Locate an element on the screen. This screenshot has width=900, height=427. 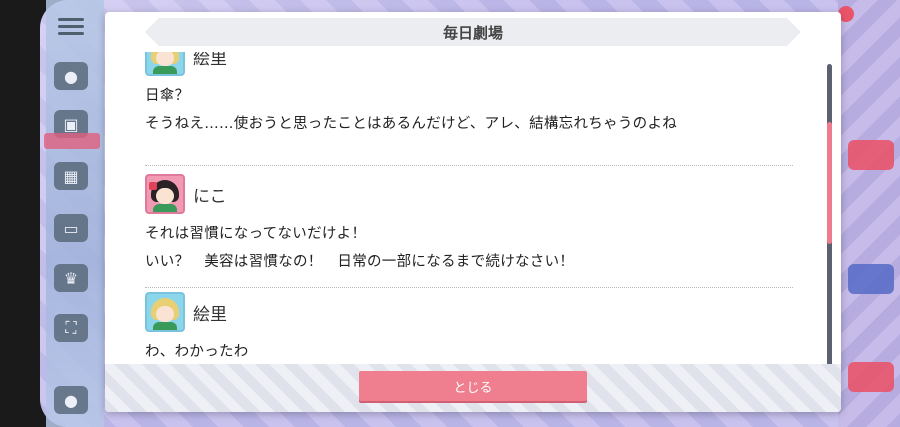
dialog-title: 毎日劇場 is located at coordinates (472, 32).